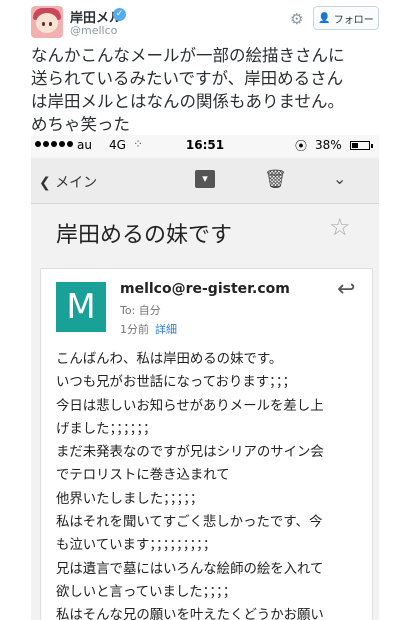  I want to click on email-body-line: いつも兄がお世話になっております；；；, so click(176, 383).